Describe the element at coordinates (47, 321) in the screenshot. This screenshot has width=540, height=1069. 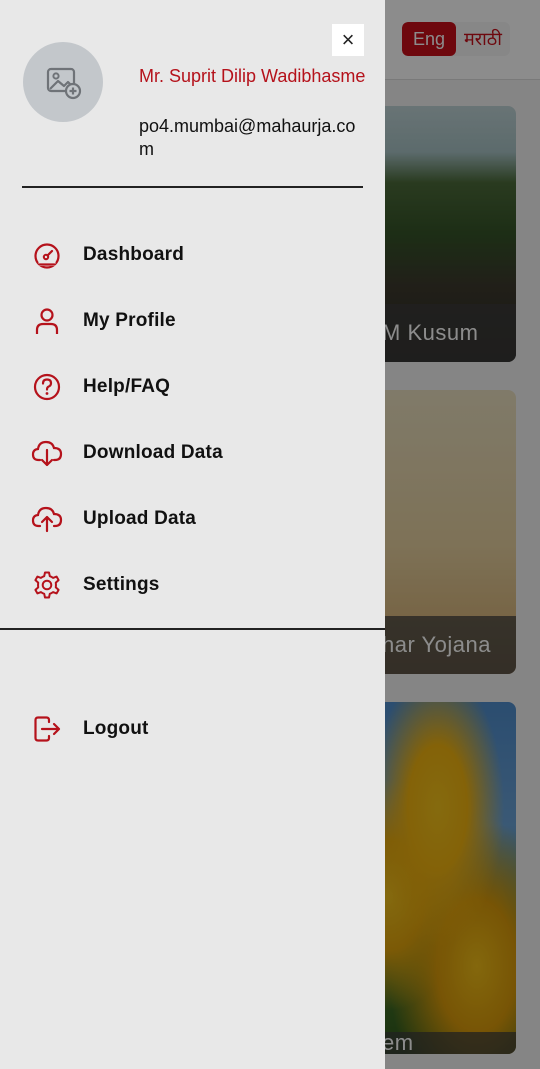
I see `user-icon` at that location.